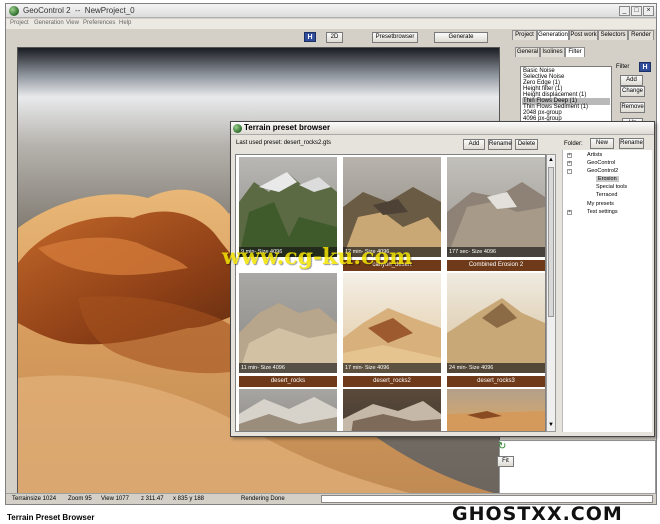 Image resolution: width=660 pixels, height=524 pixels. I want to click on preset-thumbnail: 11 min- Size 4096, so click(288, 323).